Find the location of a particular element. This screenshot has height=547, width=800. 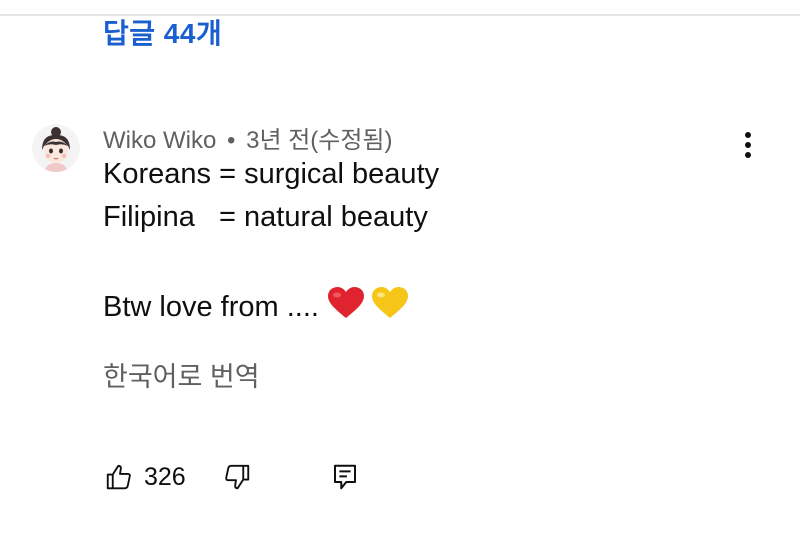

thumbs-down-icon is located at coordinates (237, 477).